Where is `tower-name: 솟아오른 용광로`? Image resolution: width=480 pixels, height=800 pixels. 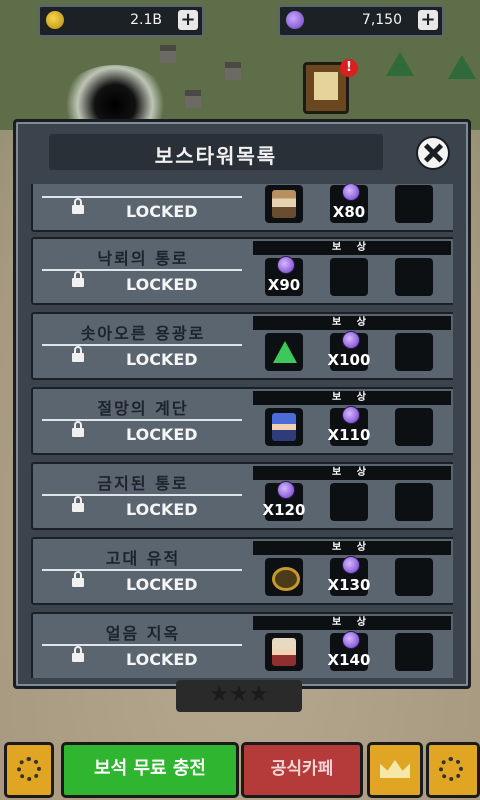 tower-name: 솟아오른 용광로 is located at coordinates (143, 333).